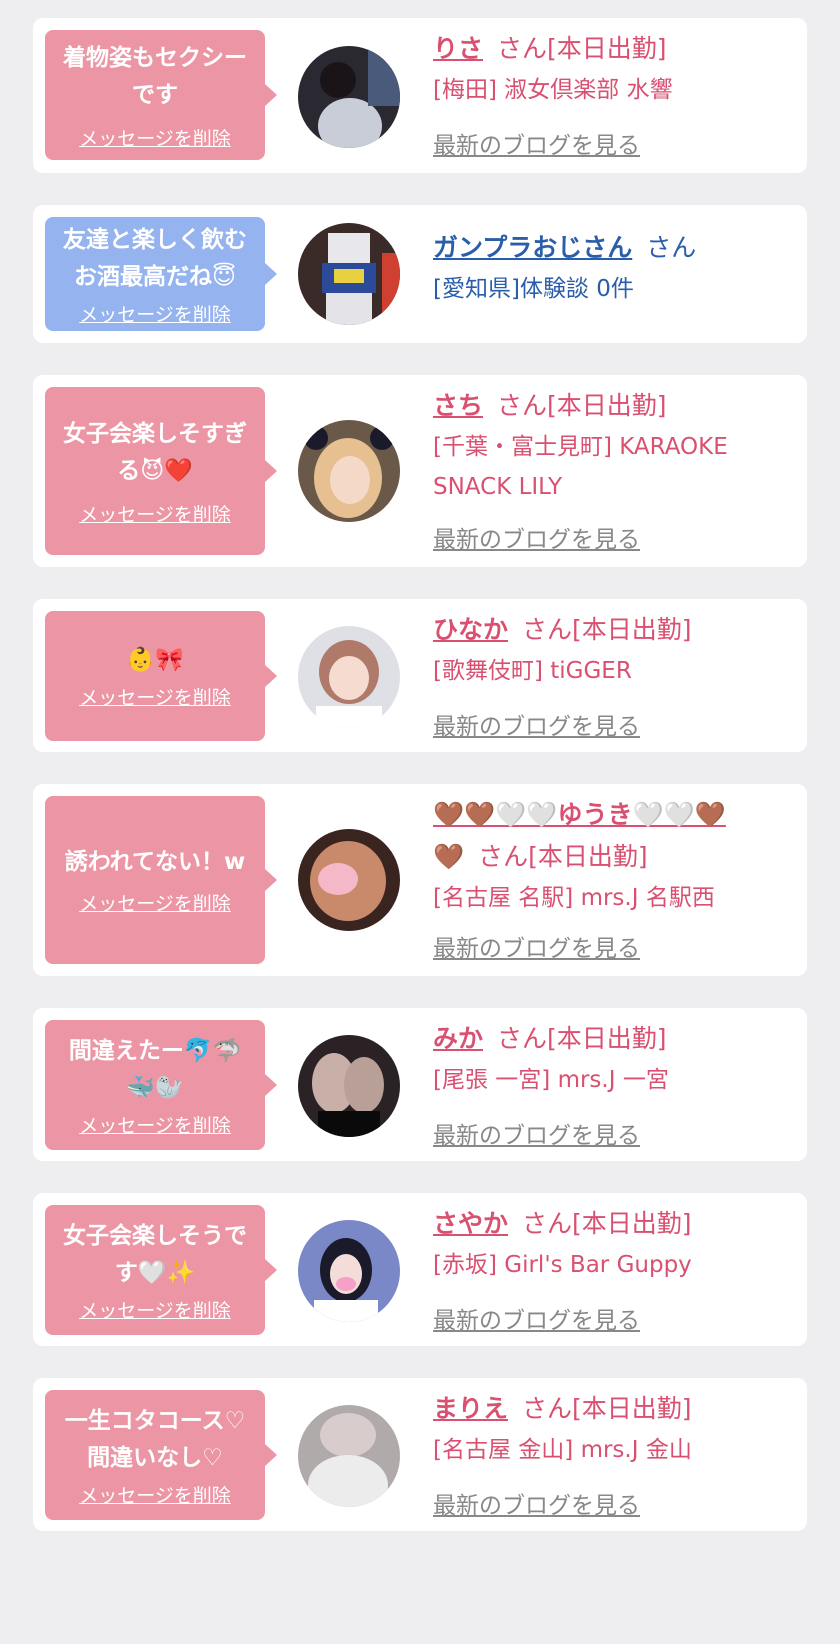 This screenshot has width=840, height=1644. Describe the element at coordinates (532, 247) in the screenshot. I see `cast-name-link: ガンプラおじさん` at that location.